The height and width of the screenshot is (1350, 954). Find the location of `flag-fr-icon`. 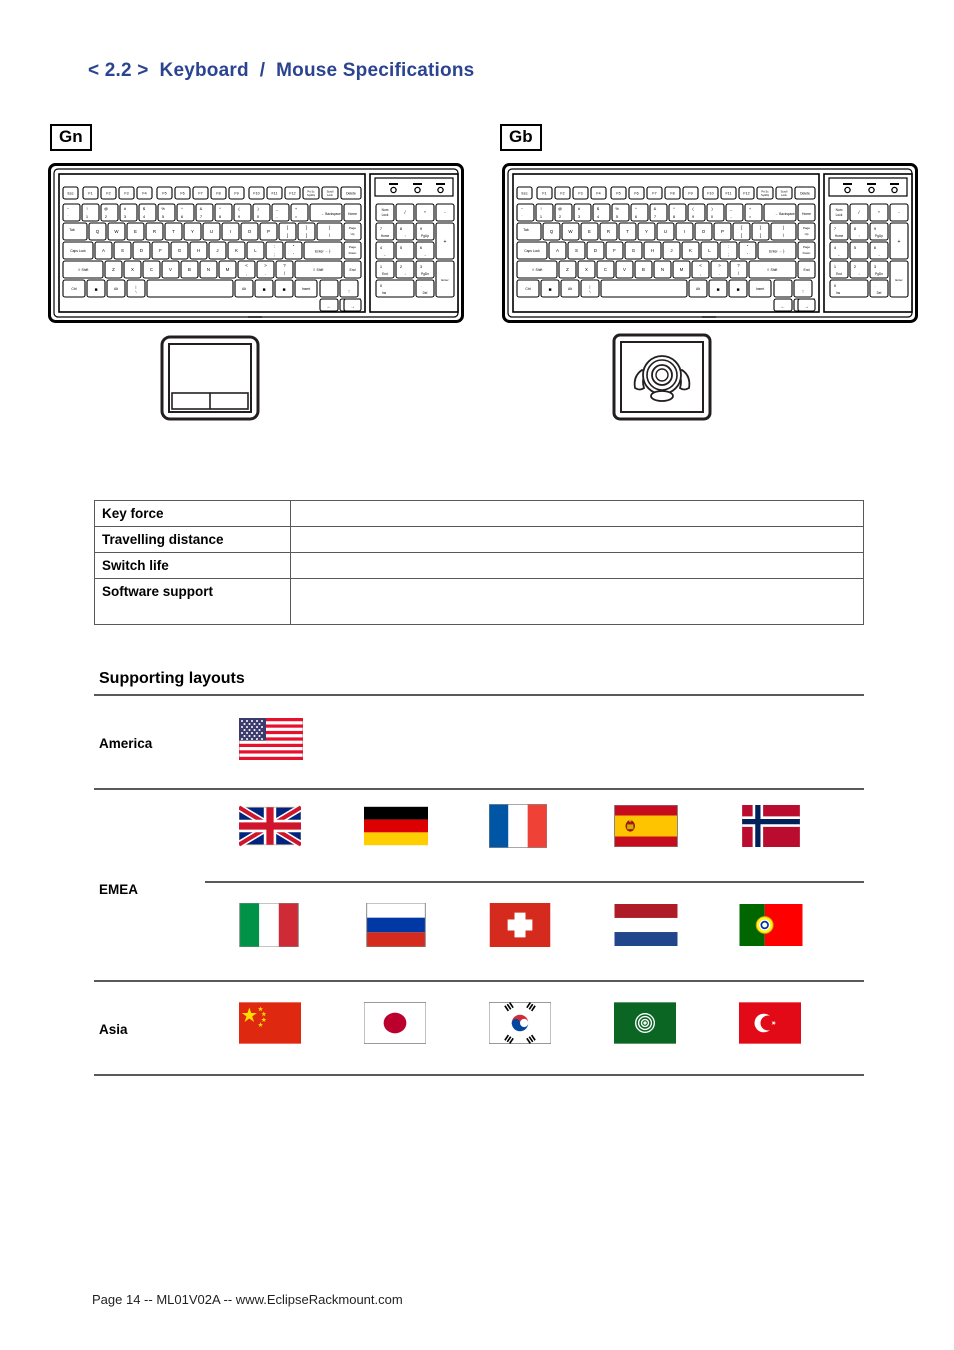

flag-fr-icon is located at coordinates (518, 826).